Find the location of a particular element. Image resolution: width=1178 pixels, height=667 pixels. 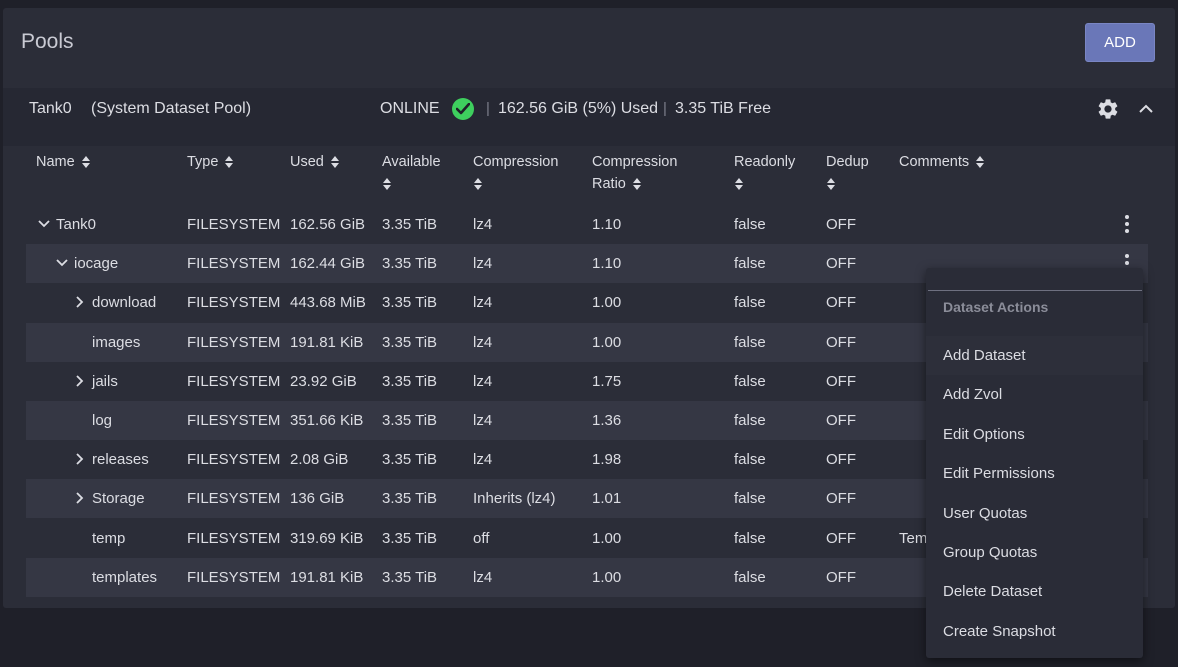

menu-header: Dataset Actions is located at coordinates (996, 307).